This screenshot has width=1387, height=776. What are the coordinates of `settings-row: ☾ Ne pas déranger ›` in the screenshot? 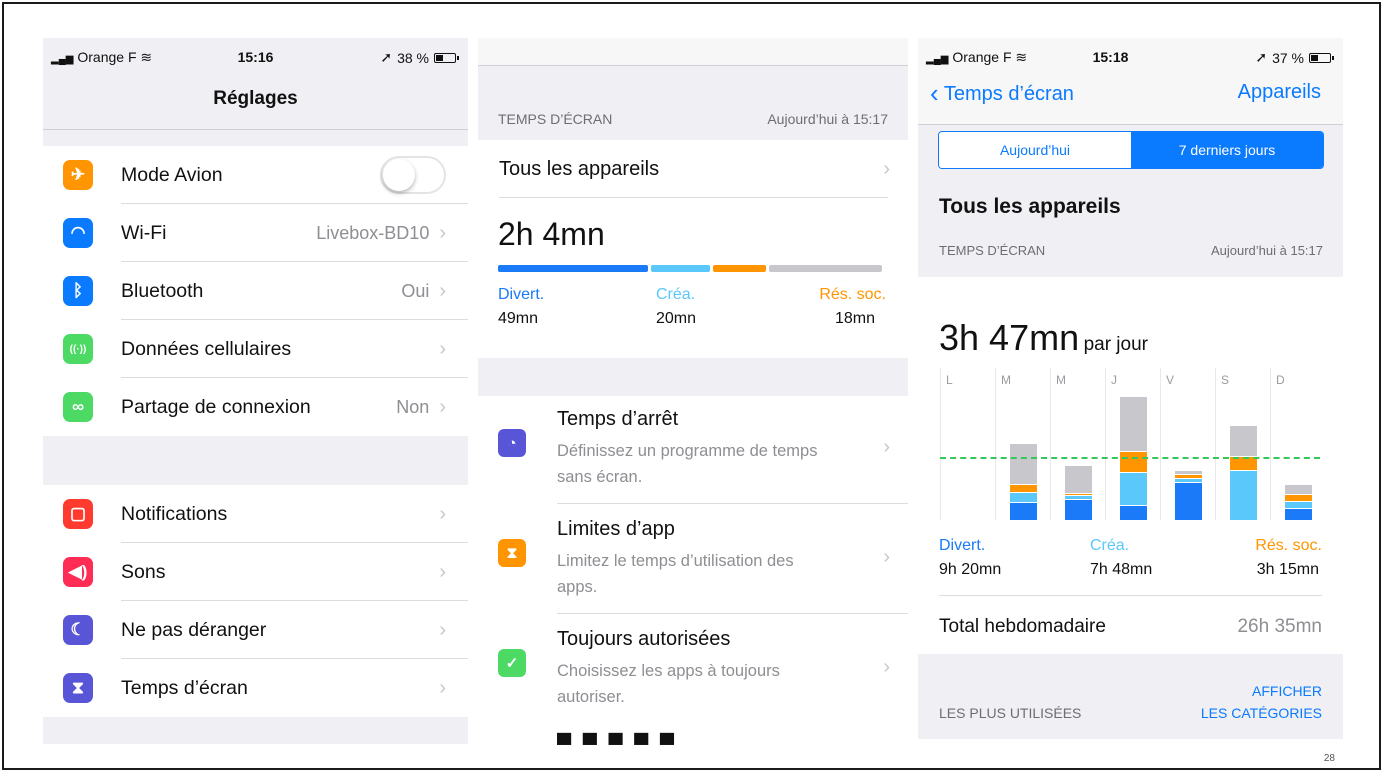 It's located at (255, 630).